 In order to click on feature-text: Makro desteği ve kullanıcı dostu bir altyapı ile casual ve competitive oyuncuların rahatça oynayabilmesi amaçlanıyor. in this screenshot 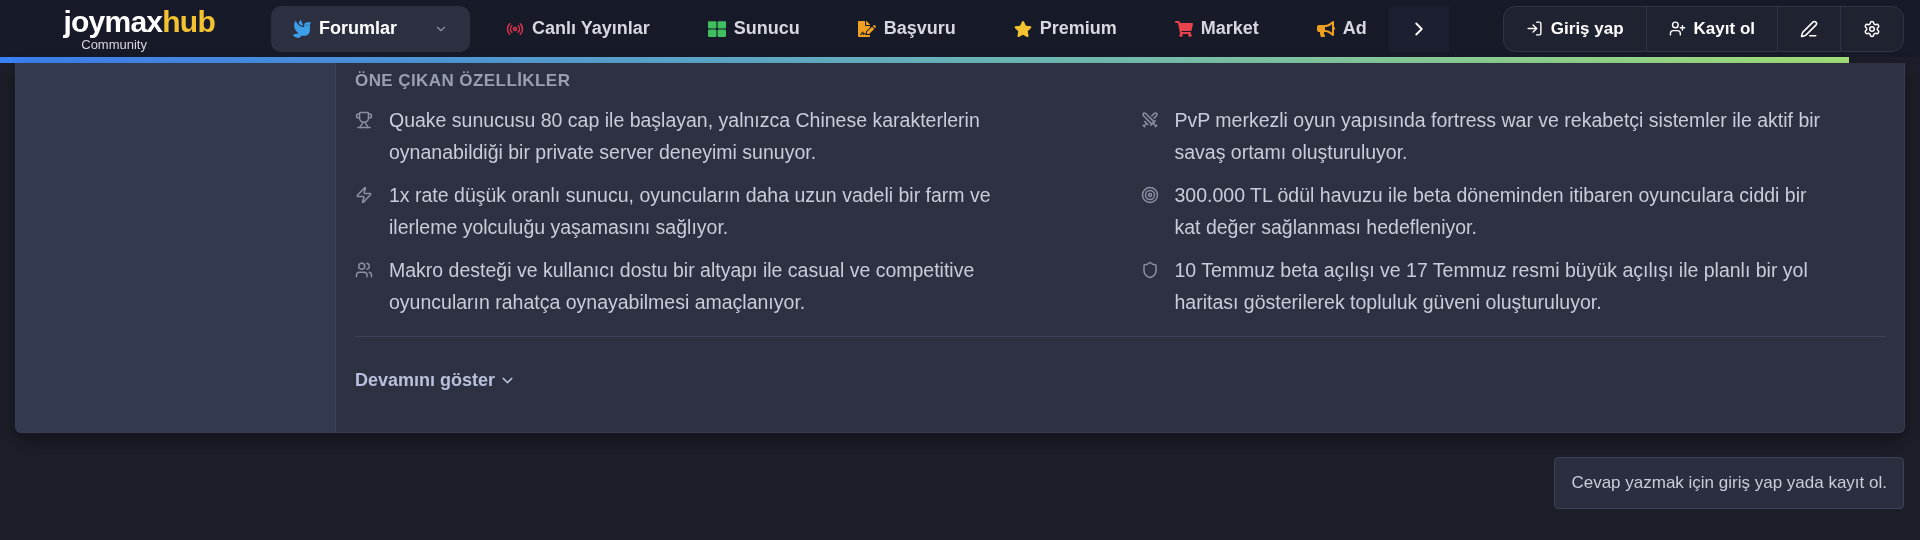, I will do `click(682, 286)`.